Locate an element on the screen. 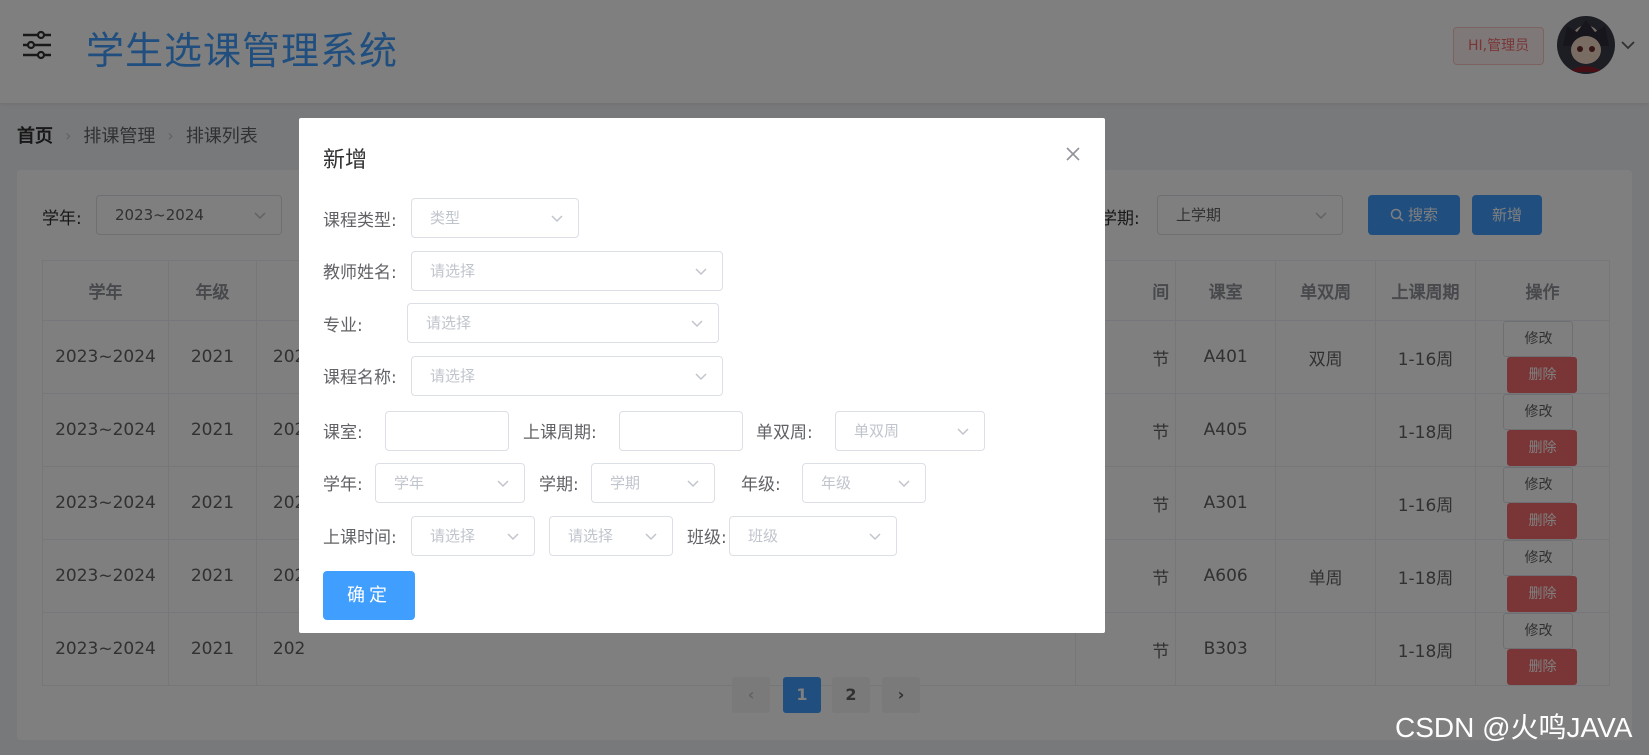 This screenshot has height=755, width=1649. grade-placeholder: 年级 is located at coordinates (836, 483).